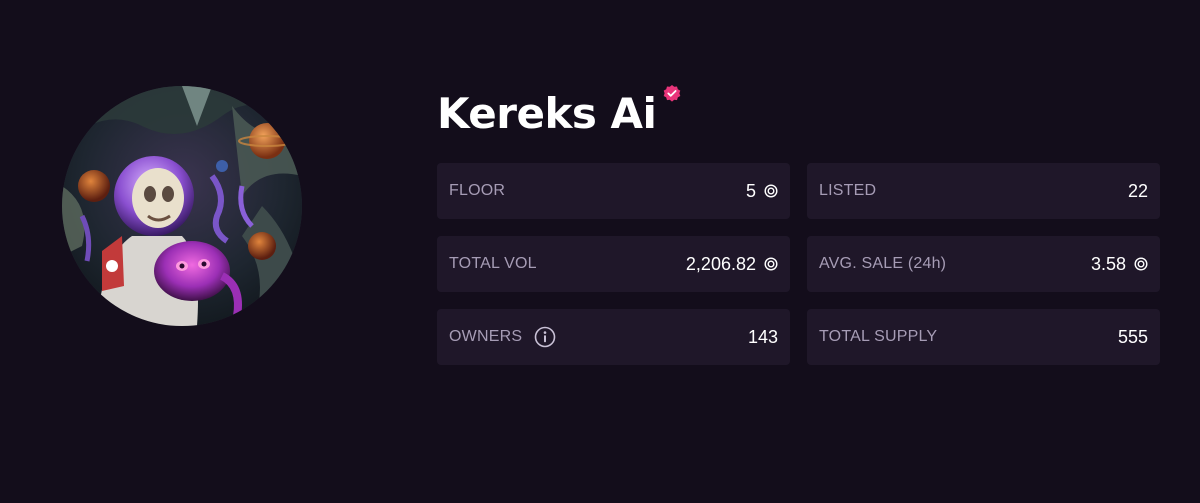 The height and width of the screenshot is (503, 1200). I want to click on stat-owners: OWNERS 143, so click(613, 337).